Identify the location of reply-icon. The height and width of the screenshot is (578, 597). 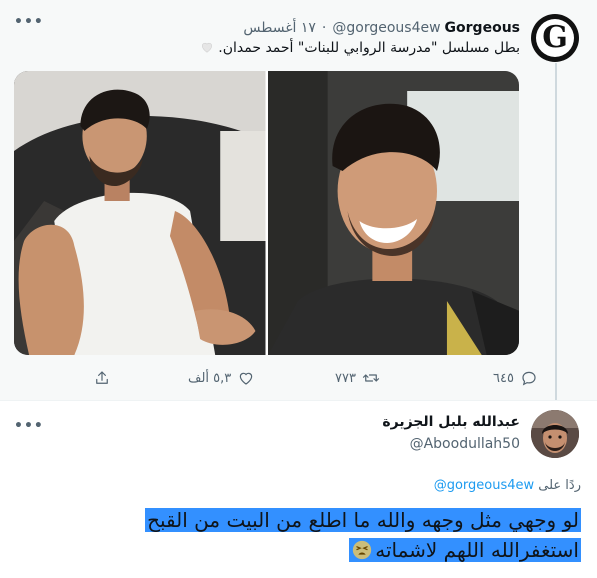
(529, 378).